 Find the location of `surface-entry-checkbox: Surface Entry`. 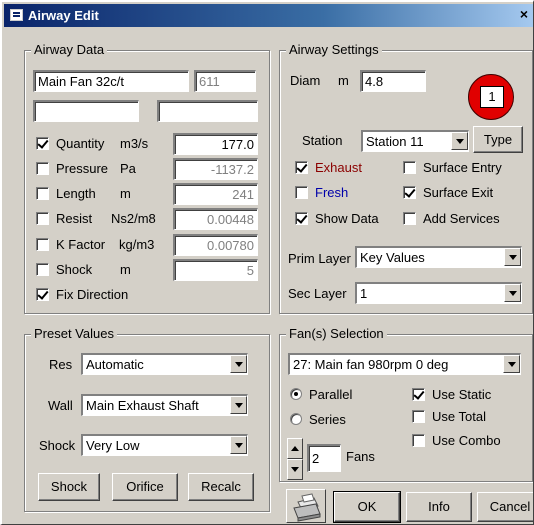

surface-entry-checkbox: Surface Entry is located at coordinates (463, 168).